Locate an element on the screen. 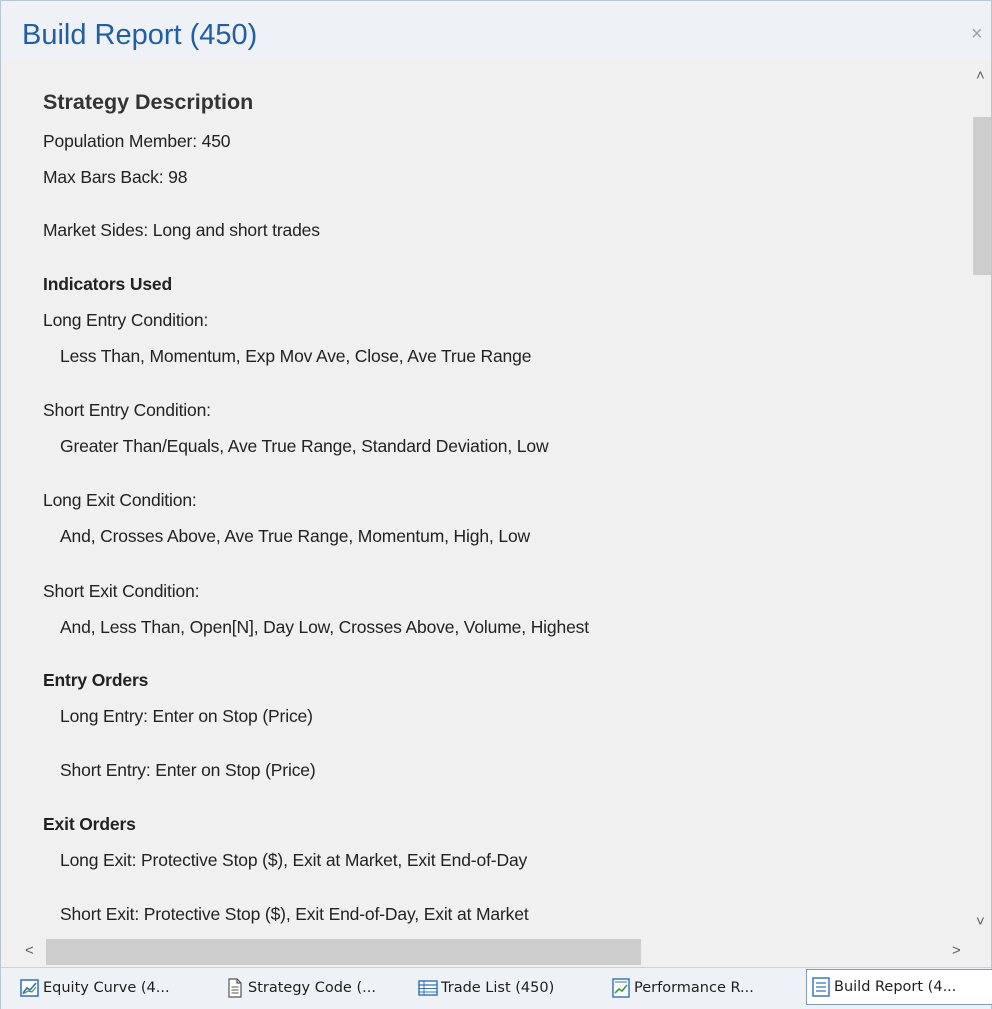 This screenshot has height=1009, width=992. tab-label: Trade List (450) is located at coordinates (498, 988).